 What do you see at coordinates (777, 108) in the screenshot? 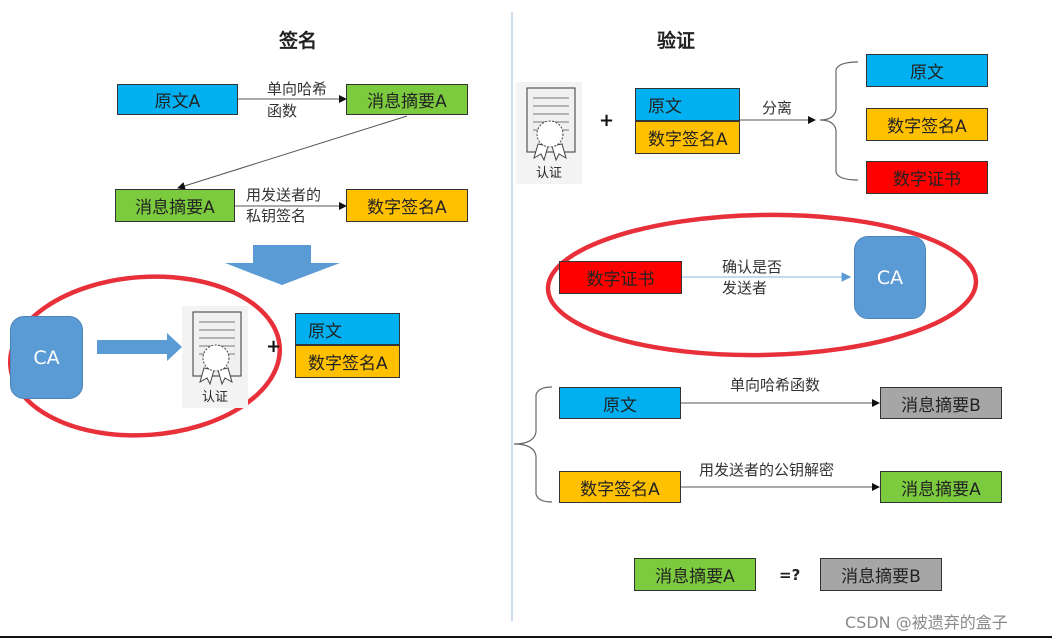
I see `split-label: 分离` at bounding box center [777, 108].